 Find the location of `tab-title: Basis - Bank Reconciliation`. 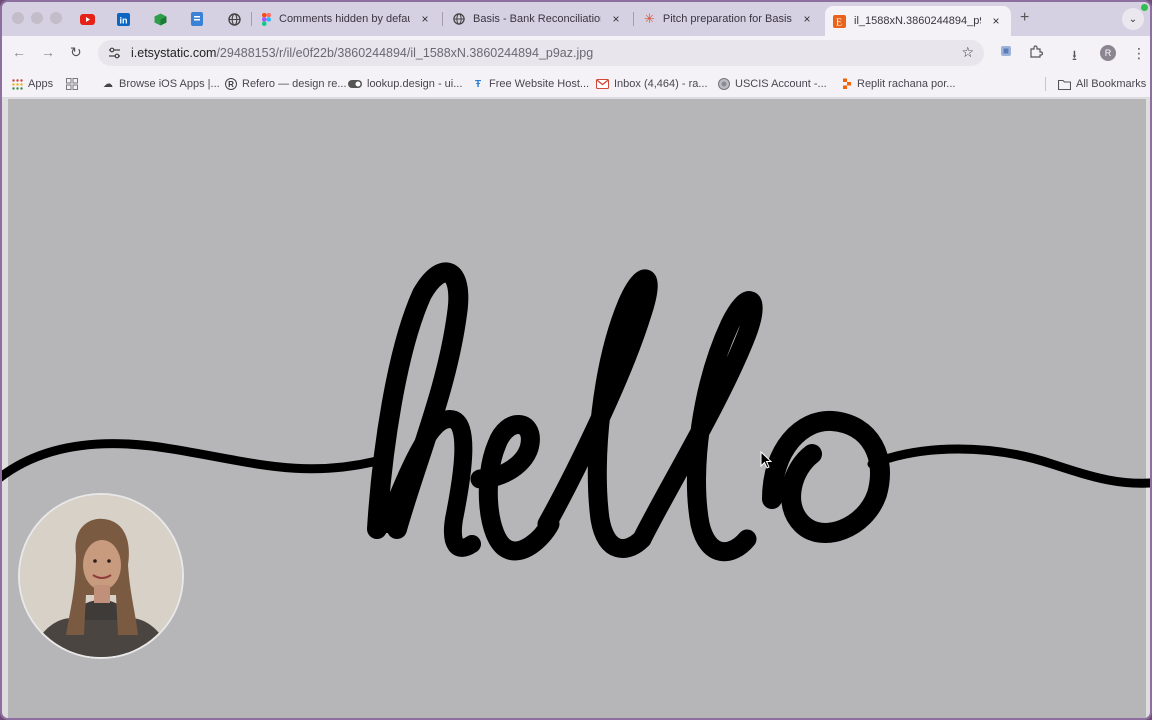

tab-title: Basis - Bank Reconciliation is located at coordinates (537, 19).